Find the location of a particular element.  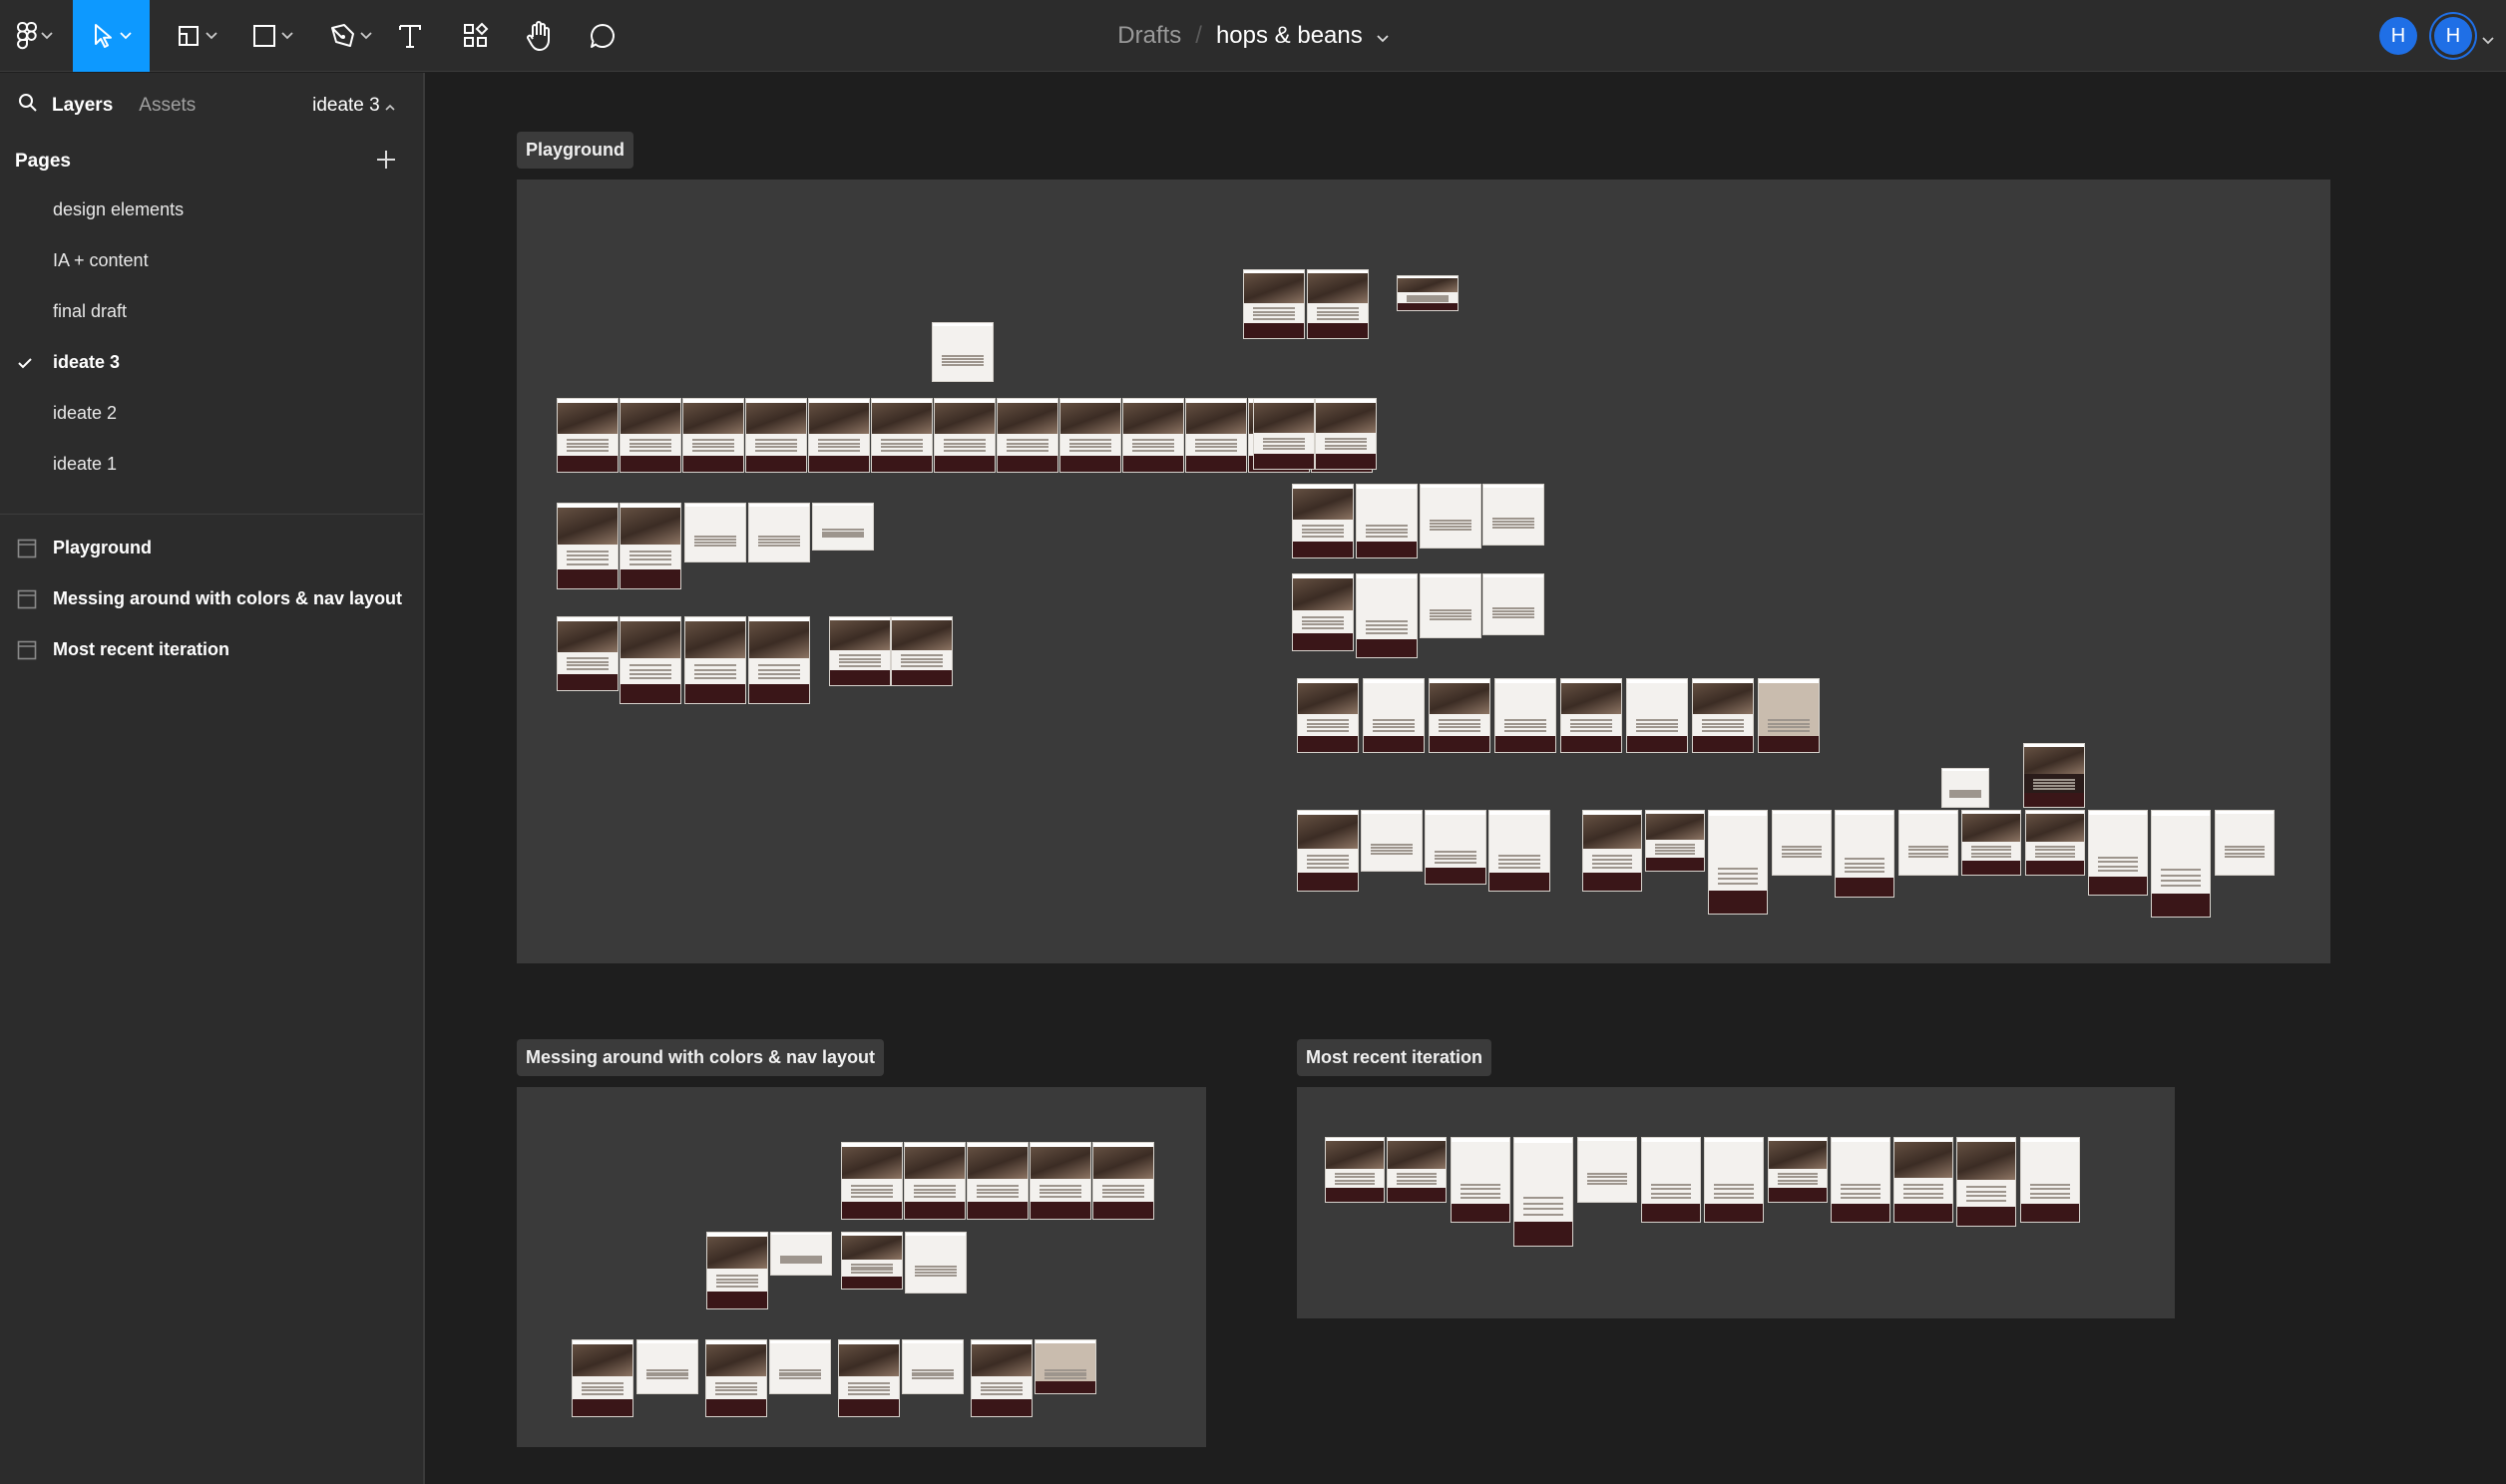

text-tool-button is located at coordinates (410, 36).